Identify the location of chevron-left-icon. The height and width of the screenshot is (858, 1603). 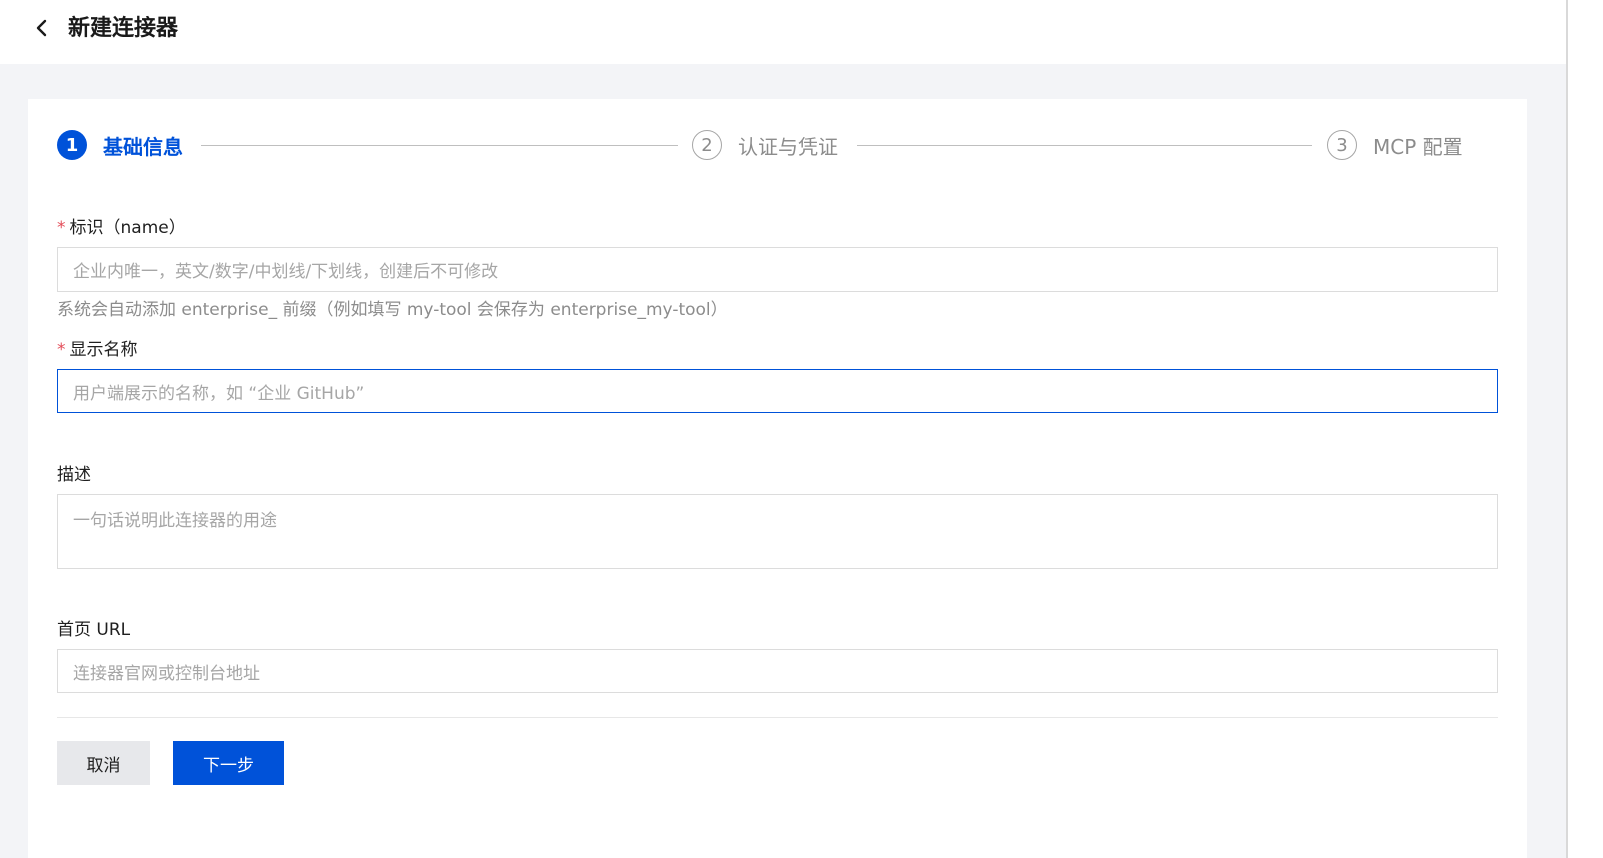
(41, 28).